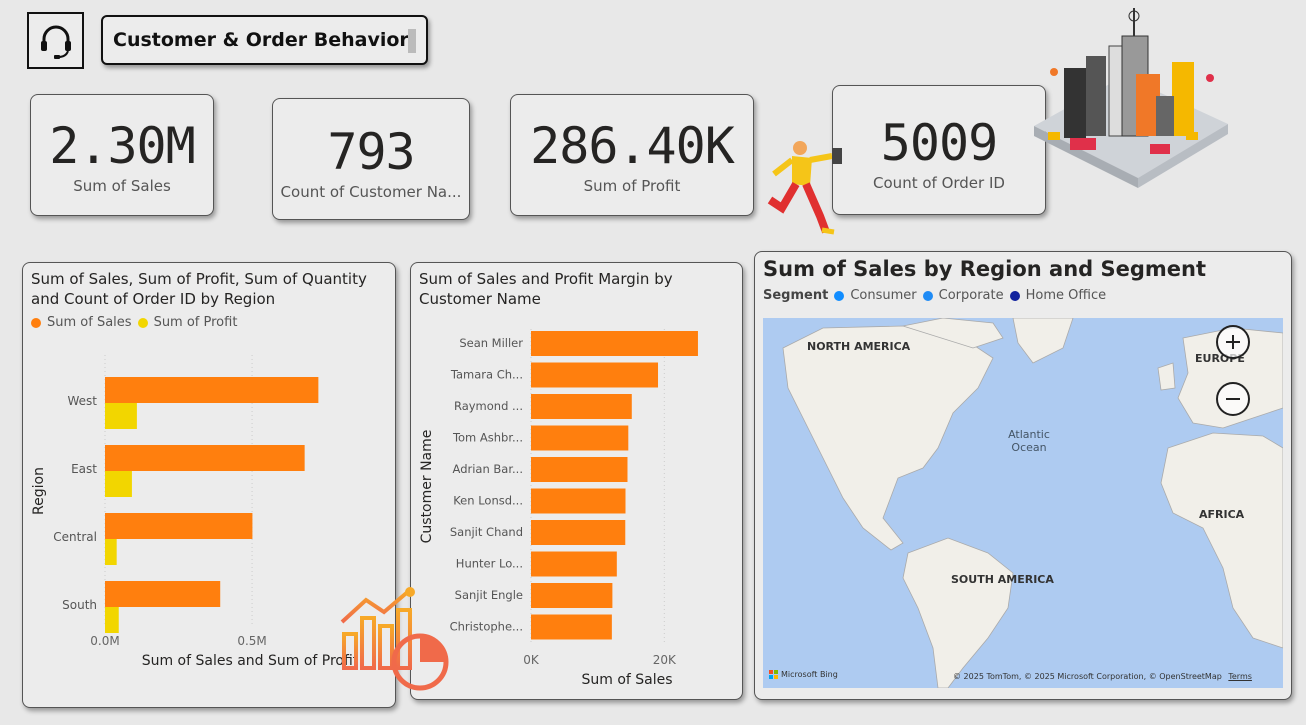 This screenshot has width=1306, height=725. Describe the element at coordinates (1222, 514) in the screenshot. I see `map-label-africa: AFRICA` at that location.